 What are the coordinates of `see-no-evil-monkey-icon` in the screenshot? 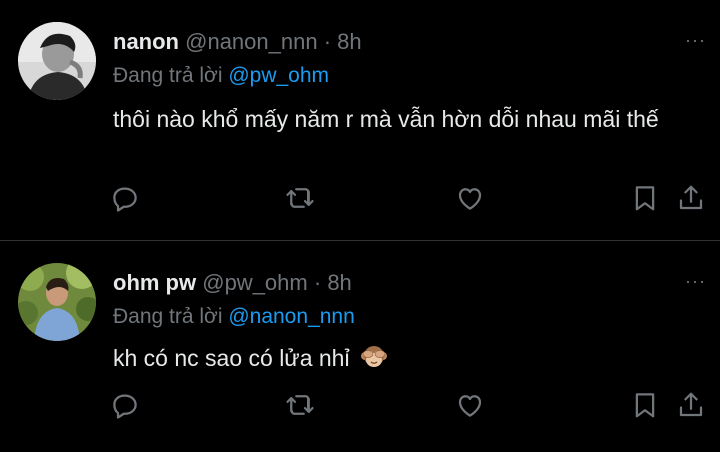 It's located at (374, 357).